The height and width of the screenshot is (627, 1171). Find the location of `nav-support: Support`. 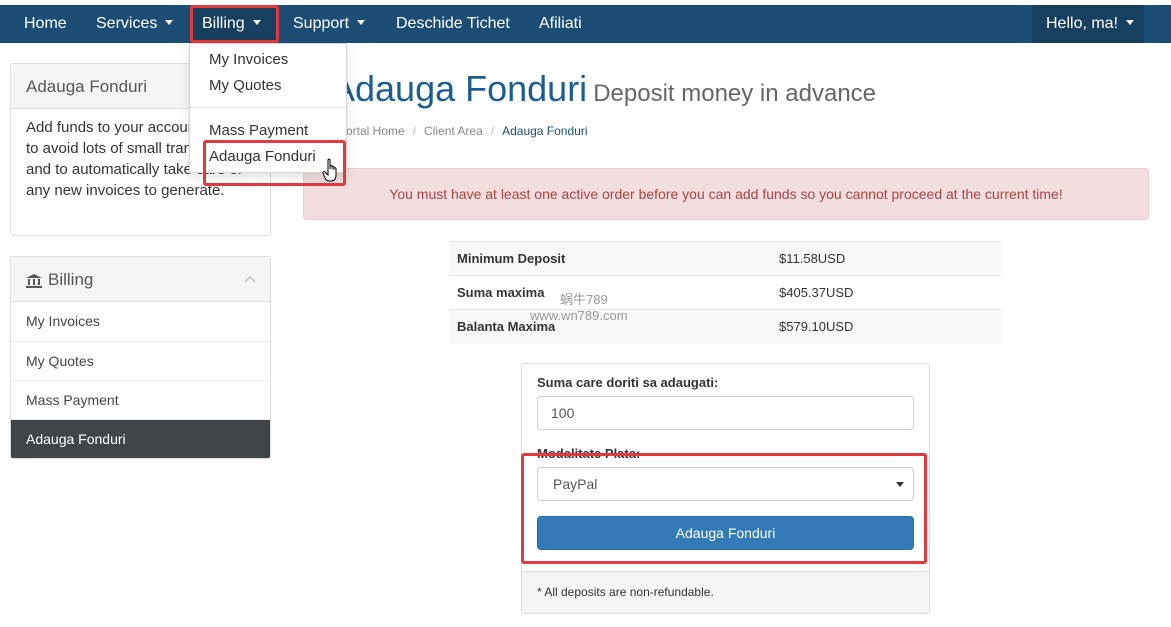

nav-support: Support is located at coordinates (329, 24).